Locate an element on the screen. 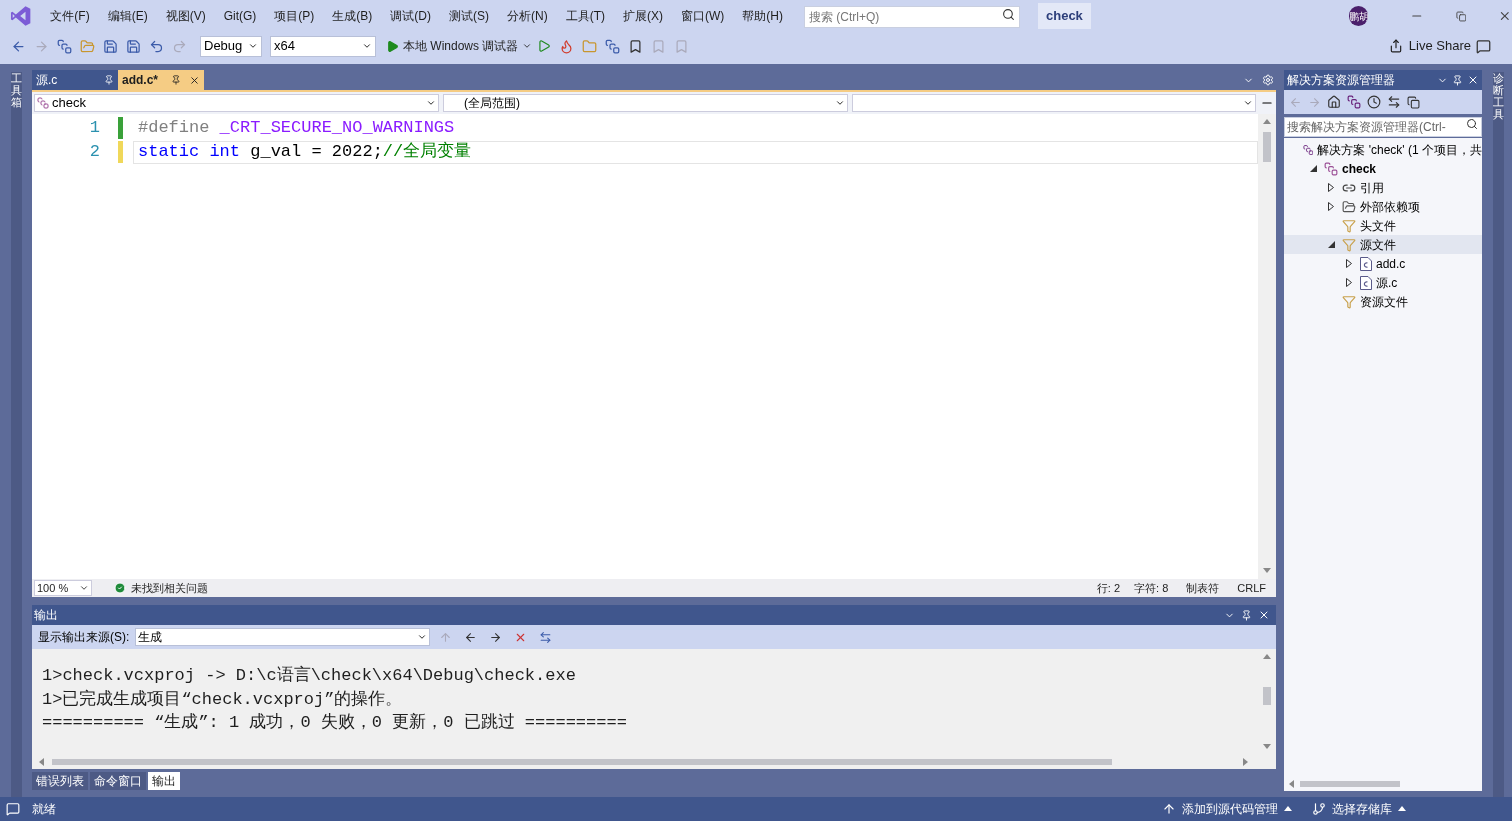 Image resolution: width=1512 pixels, height=821 pixels. folder-icon is located at coordinates (1349, 206).